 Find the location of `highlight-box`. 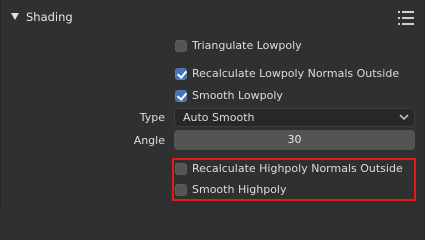

highlight-box is located at coordinates (294, 179).